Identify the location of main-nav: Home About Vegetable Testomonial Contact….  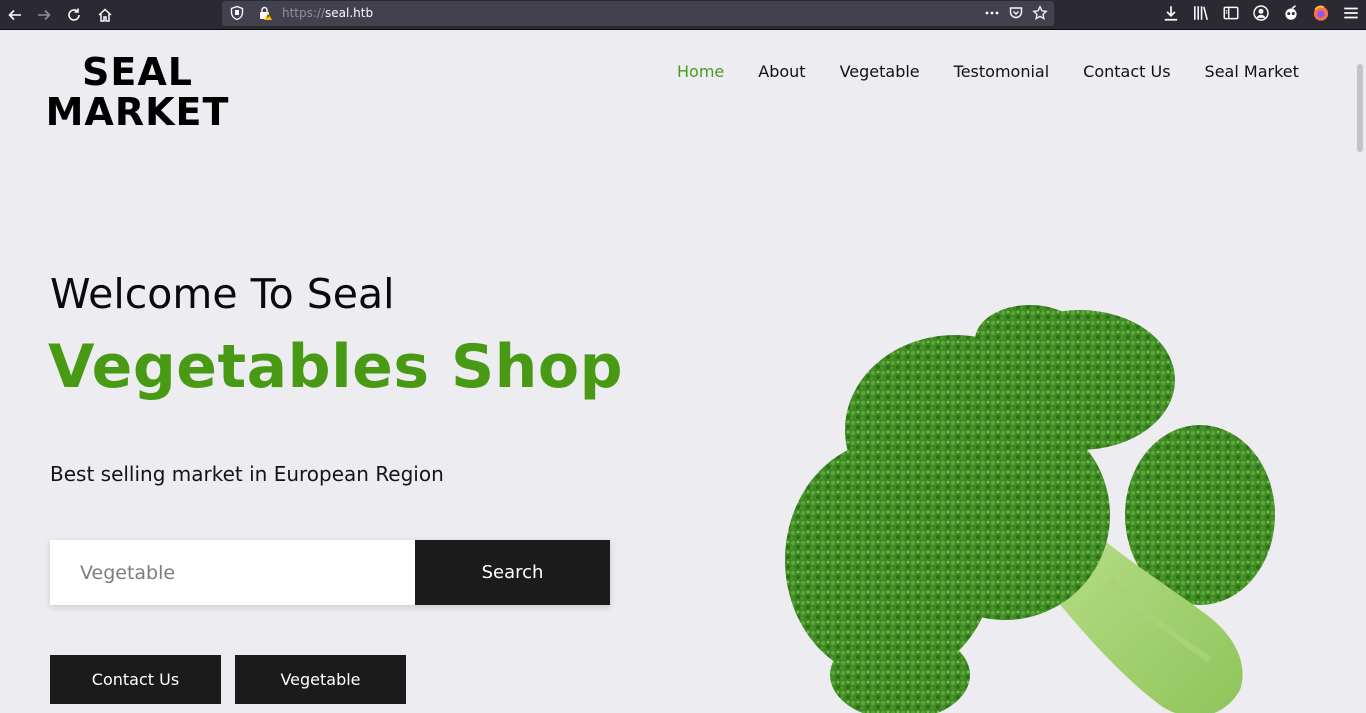
(988, 71).